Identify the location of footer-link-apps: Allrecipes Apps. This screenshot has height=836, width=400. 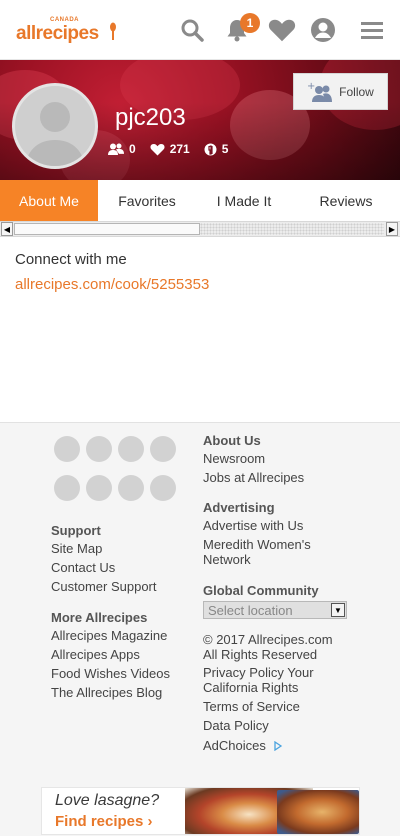
(95, 654).